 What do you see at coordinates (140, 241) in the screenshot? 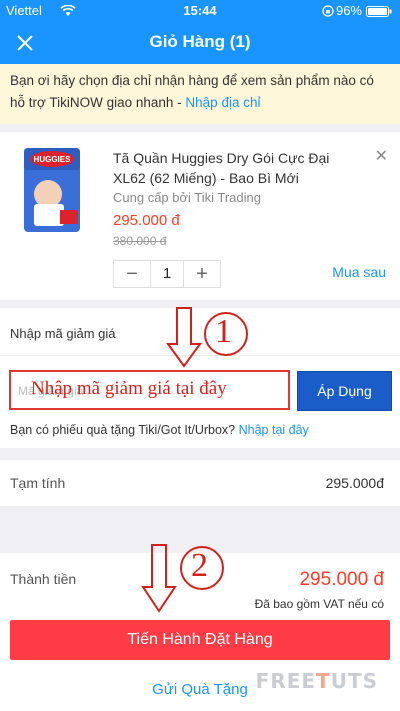
I see `product-old-price: 380.000 đ` at bounding box center [140, 241].